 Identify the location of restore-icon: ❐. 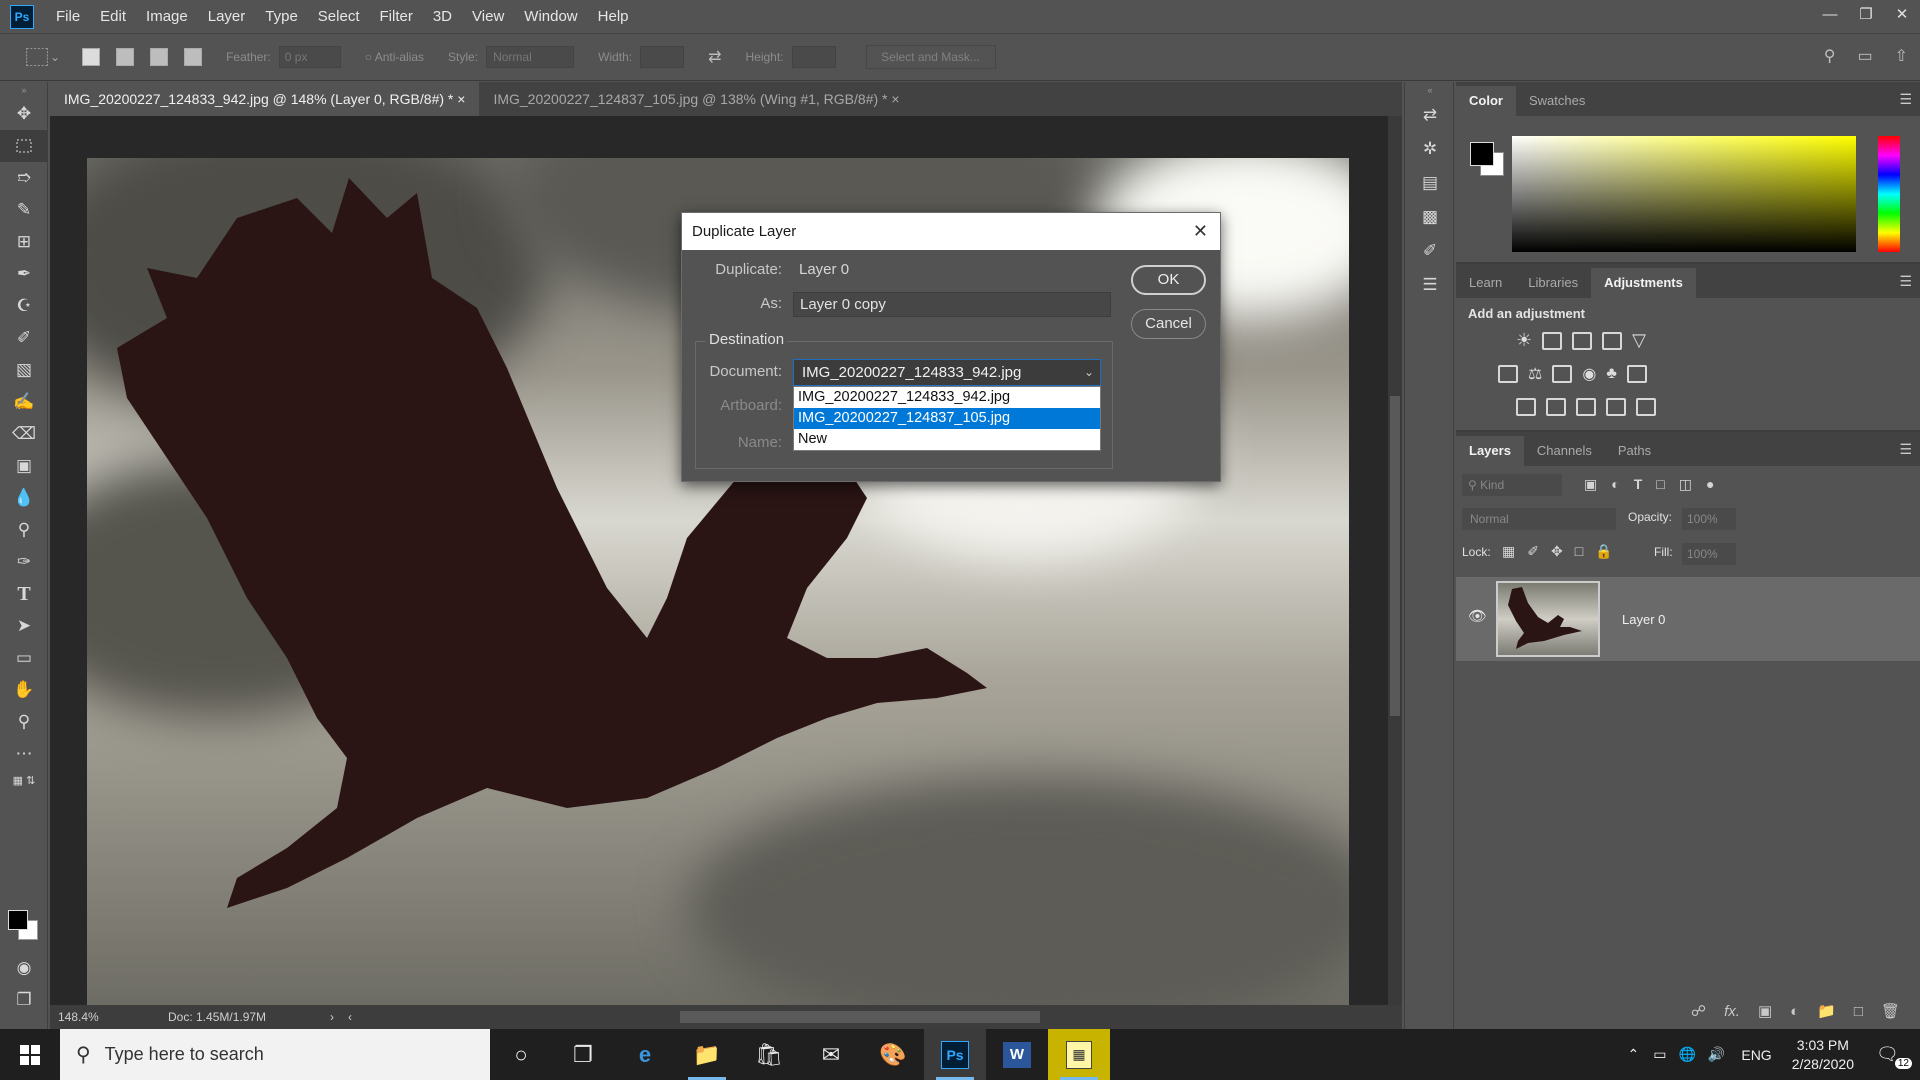
(1866, 14).